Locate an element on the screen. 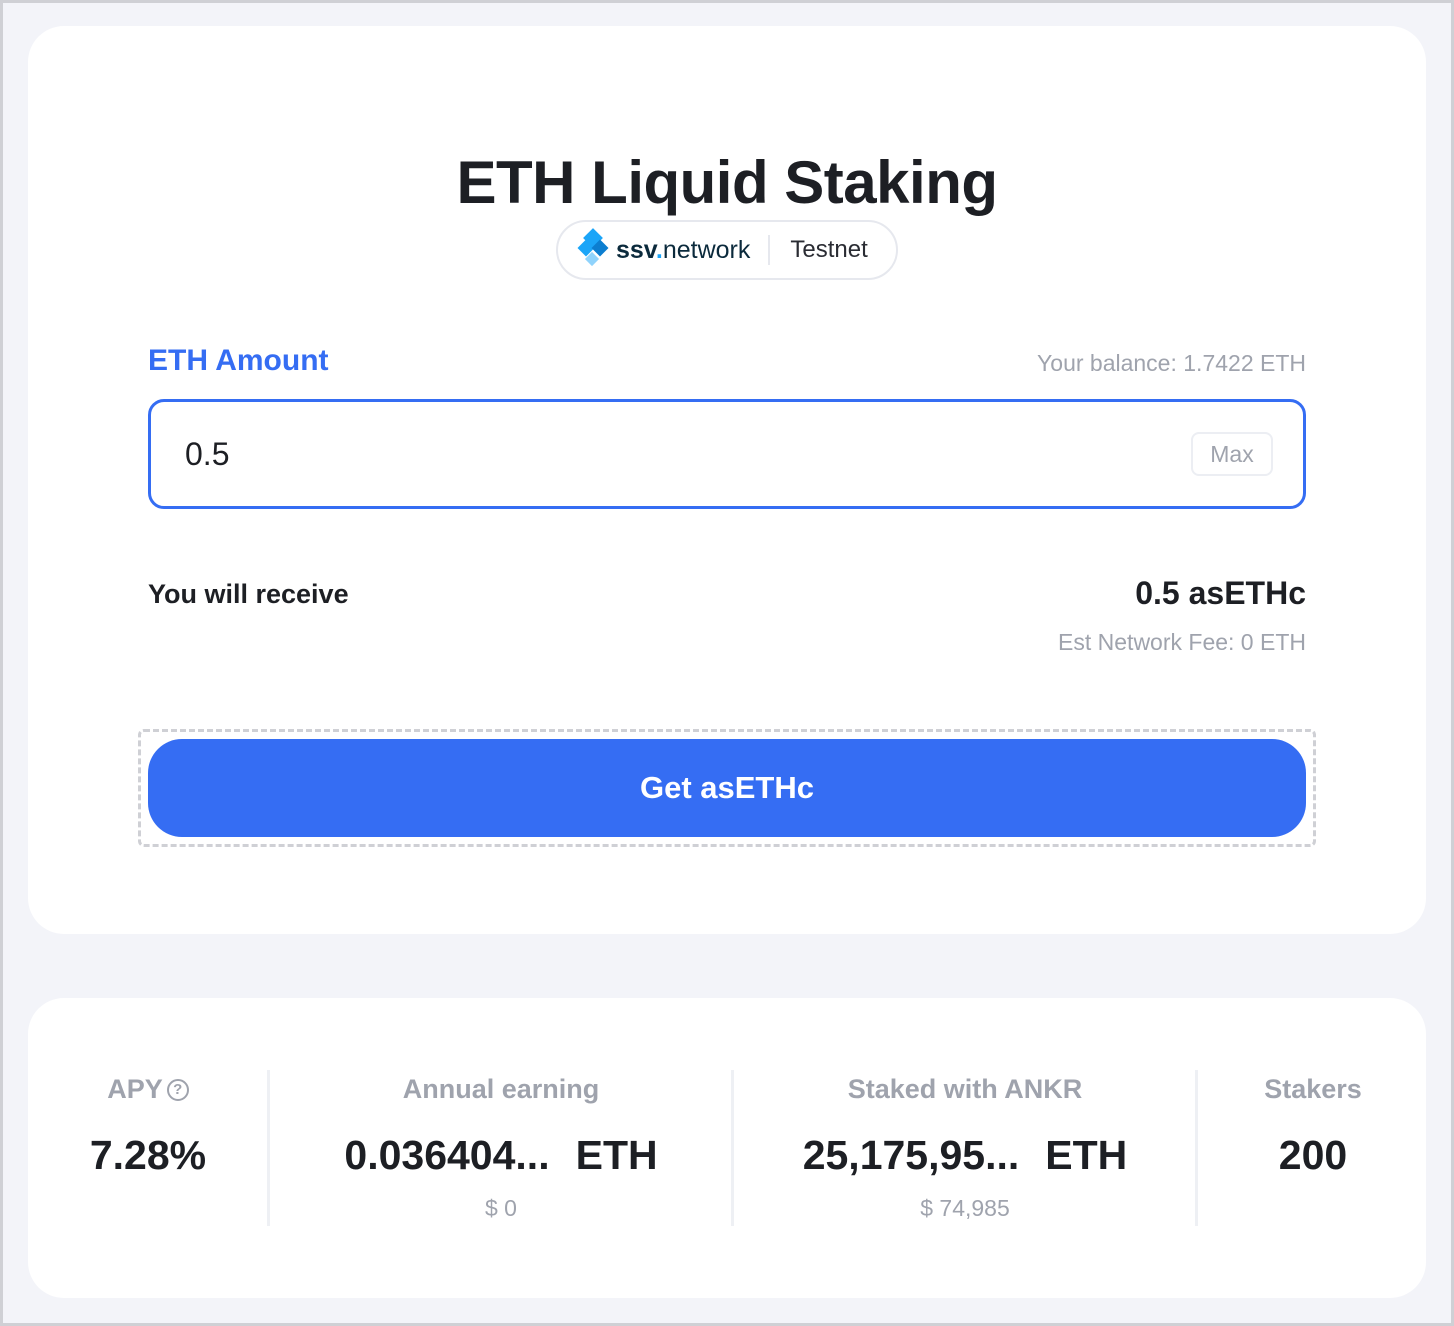  apy-label: APY? is located at coordinates (148, 1089).